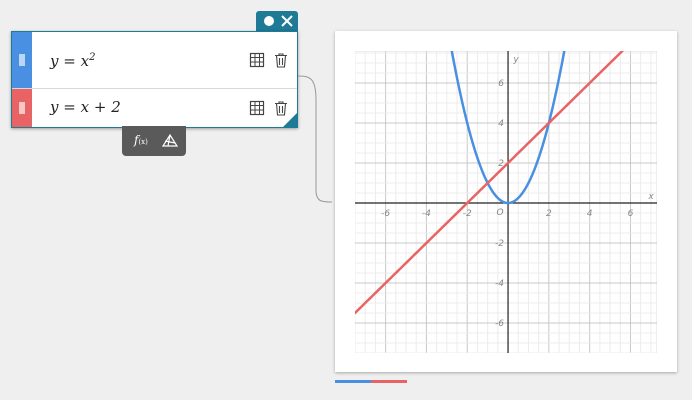  What do you see at coordinates (281, 60) in the screenshot?
I see `trash-icon` at bounding box center [281, 60].